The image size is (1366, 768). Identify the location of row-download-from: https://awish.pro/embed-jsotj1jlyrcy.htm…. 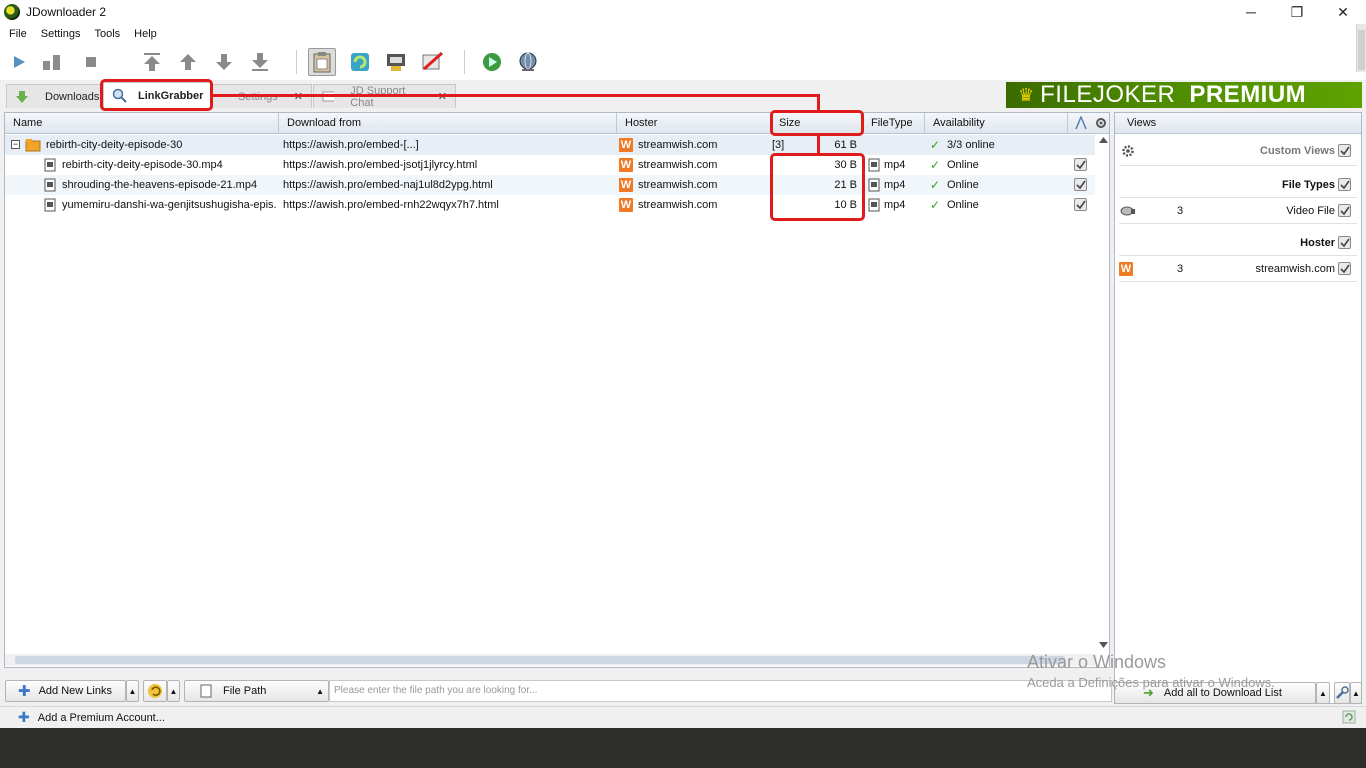
(380, 165).